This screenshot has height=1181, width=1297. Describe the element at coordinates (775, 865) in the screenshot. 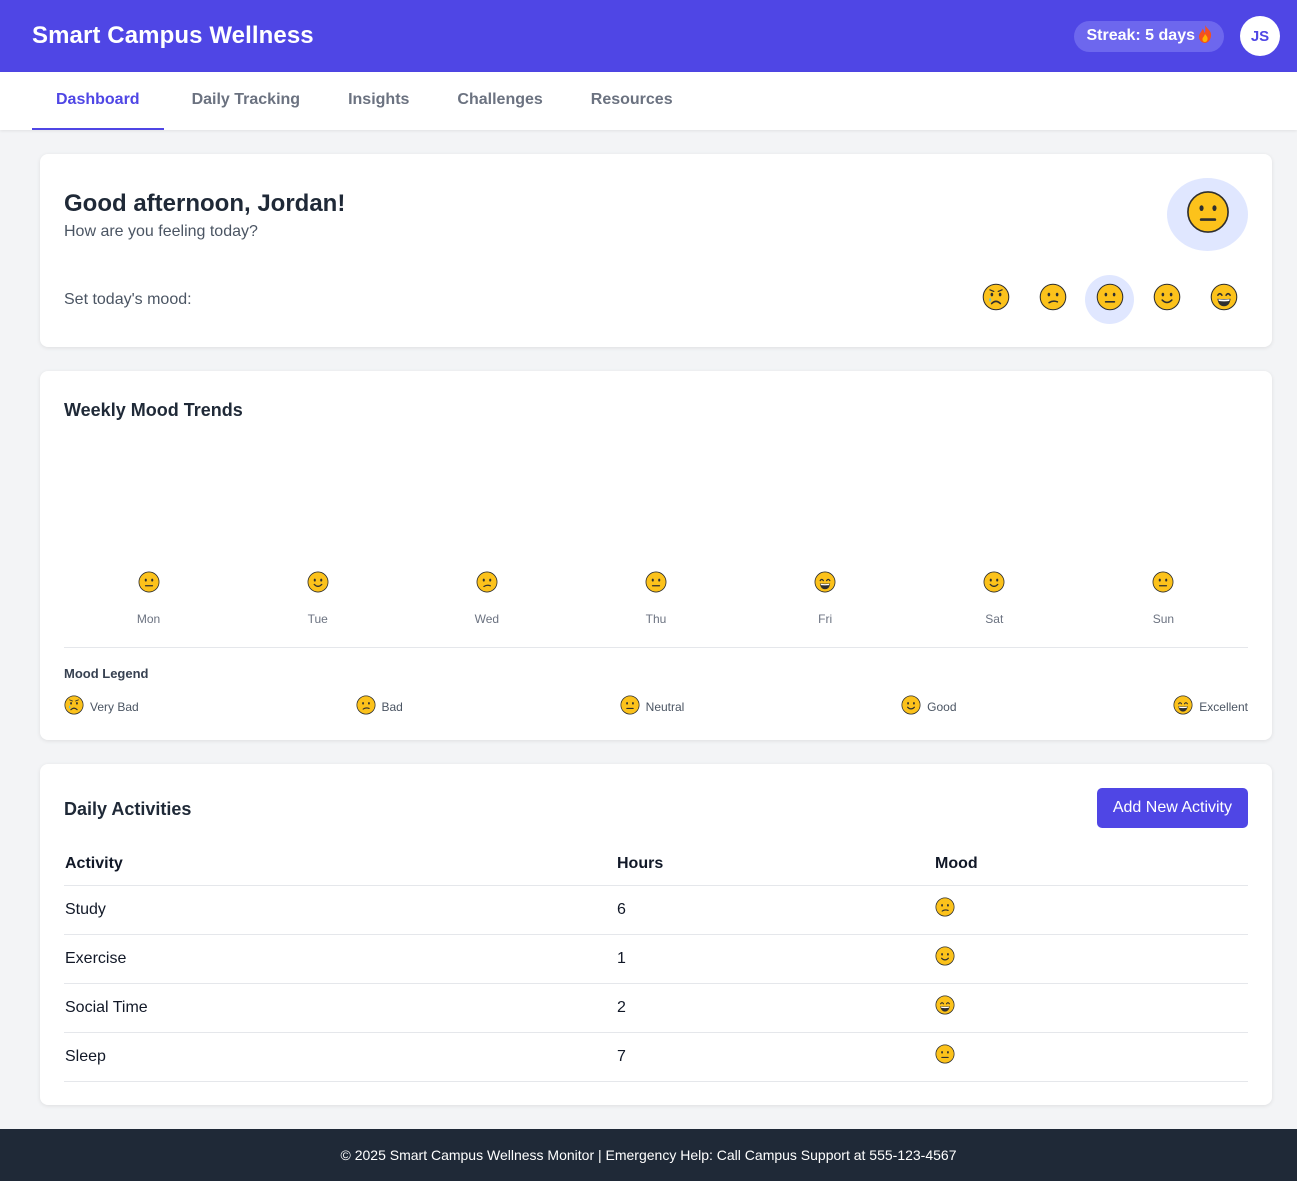

I see `column-header-hours: Hours` at that location.